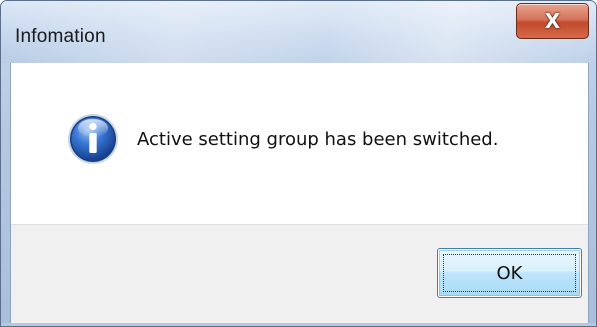 This screenshot has width=597, height=327. What do you see at coordinates (93, 139) in the screenshot?
I see `info-icon` at bounding box center [93, 139].